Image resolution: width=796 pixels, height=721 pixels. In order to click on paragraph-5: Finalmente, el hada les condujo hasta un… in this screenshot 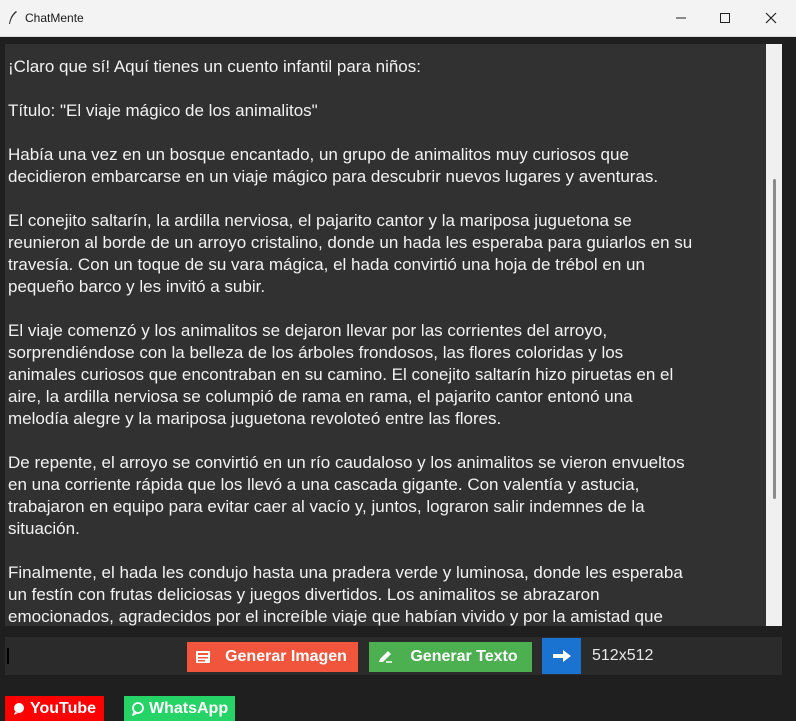, I will do `click(345, 594)`.